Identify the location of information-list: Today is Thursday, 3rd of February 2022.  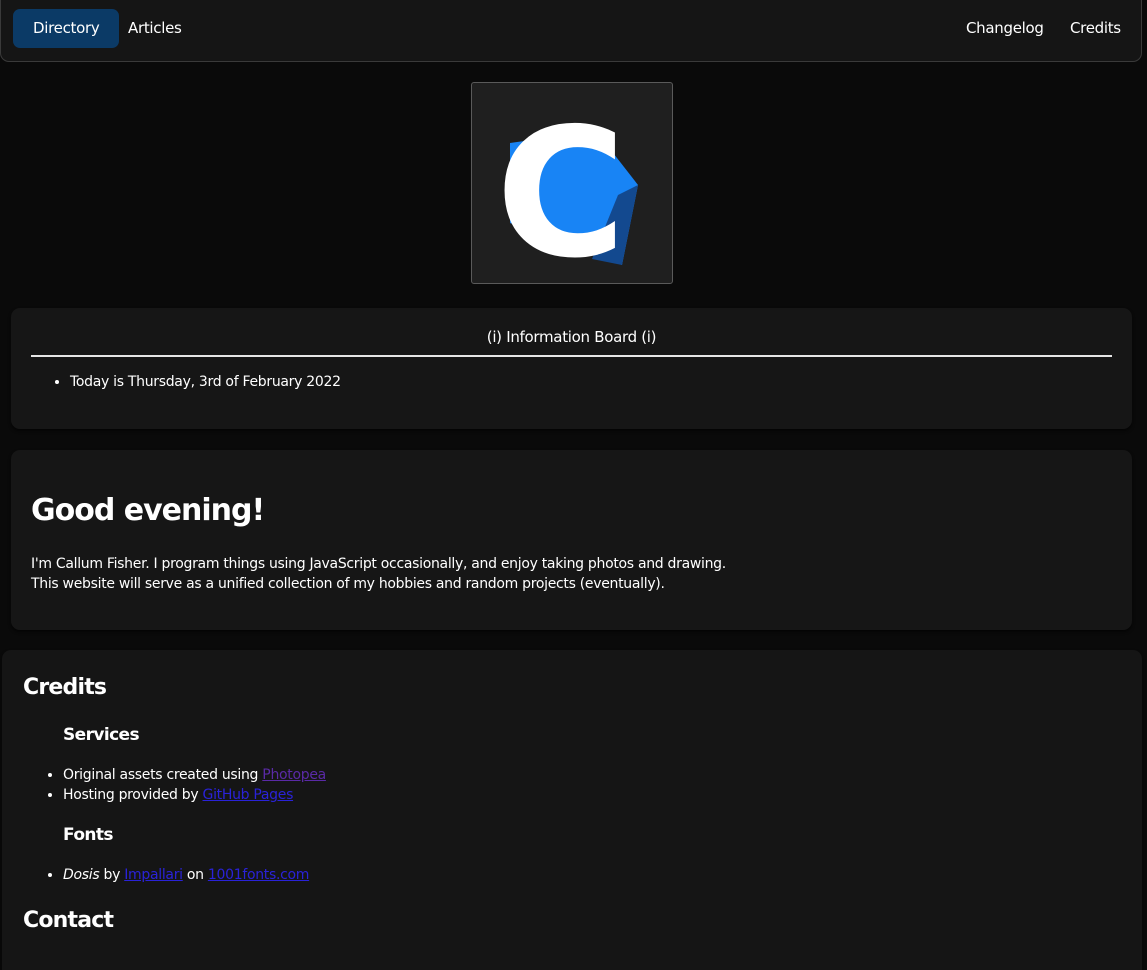
(196, 382).